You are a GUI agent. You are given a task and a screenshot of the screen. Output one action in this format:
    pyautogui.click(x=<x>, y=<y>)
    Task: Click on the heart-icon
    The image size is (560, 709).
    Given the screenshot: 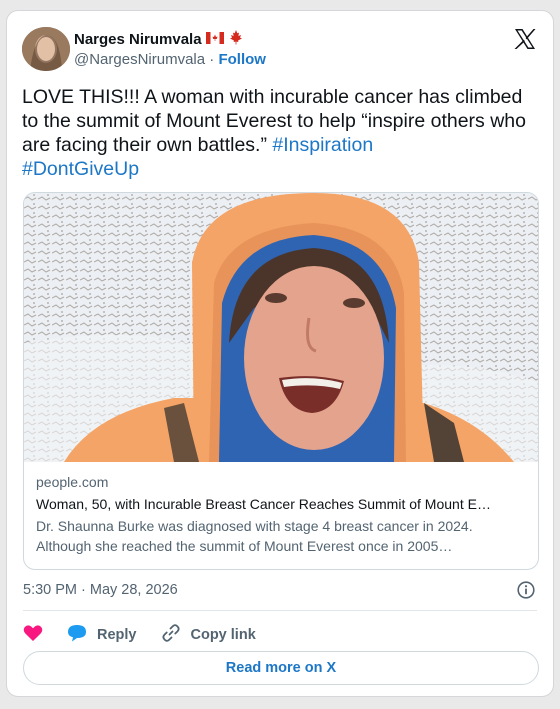 What is the action you would take?
    pyautogui.click(x=33, y=635)
    